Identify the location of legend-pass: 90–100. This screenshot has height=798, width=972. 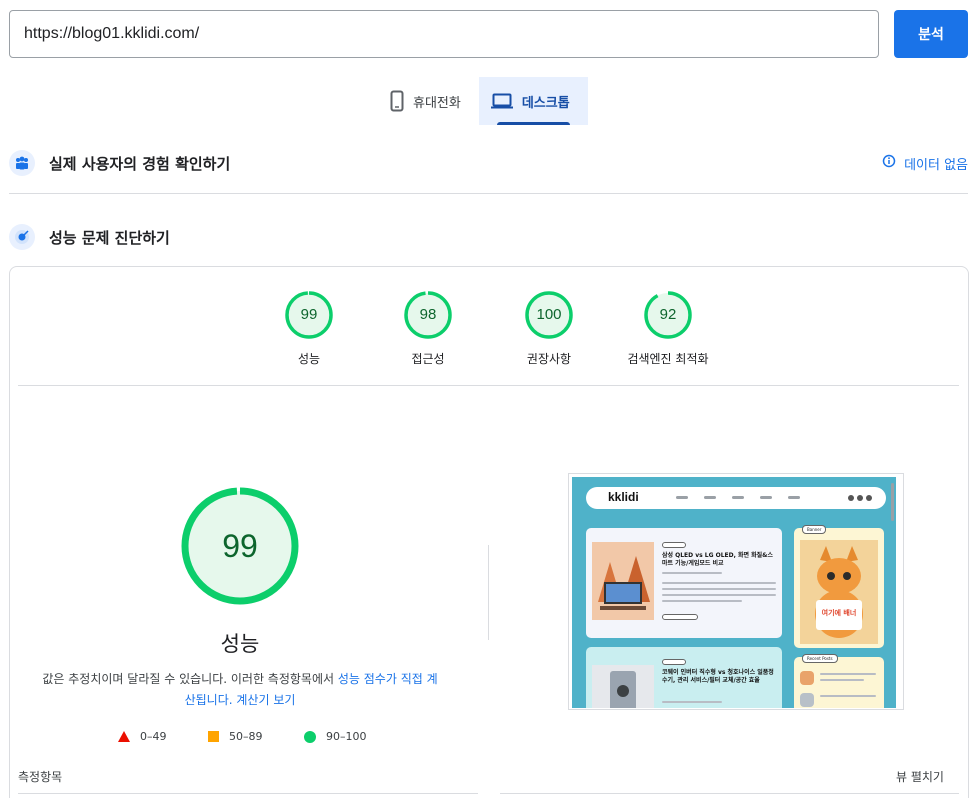
(335, 736).